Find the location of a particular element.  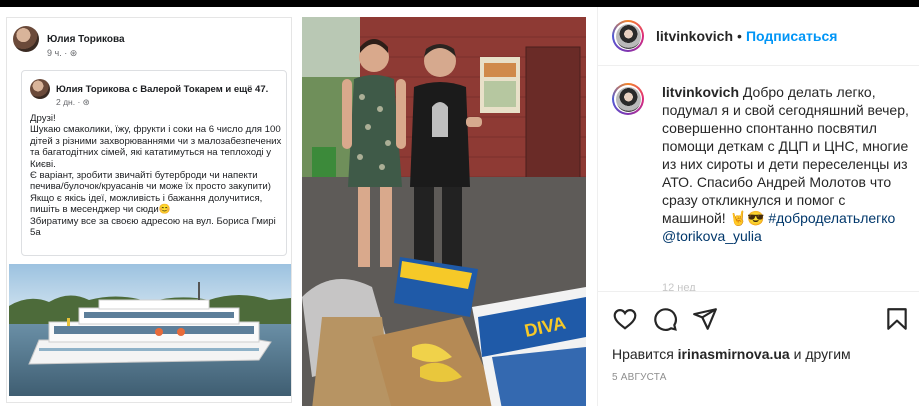

caption-avatar is located at coordinates (628, 99).